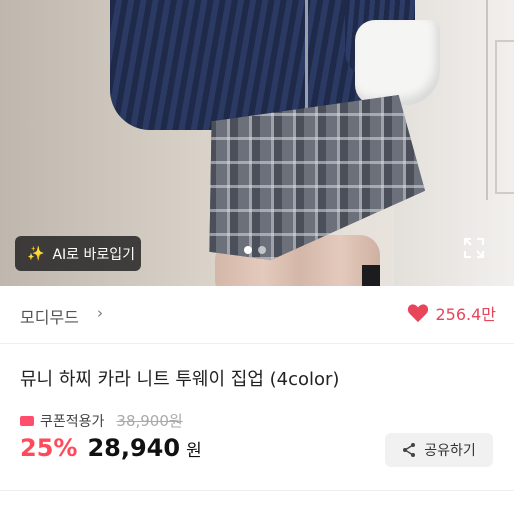 Image resolution: width=514 pixels, height=514 pixels. I want to click on share-label: 공유하기, so click(450, 451).